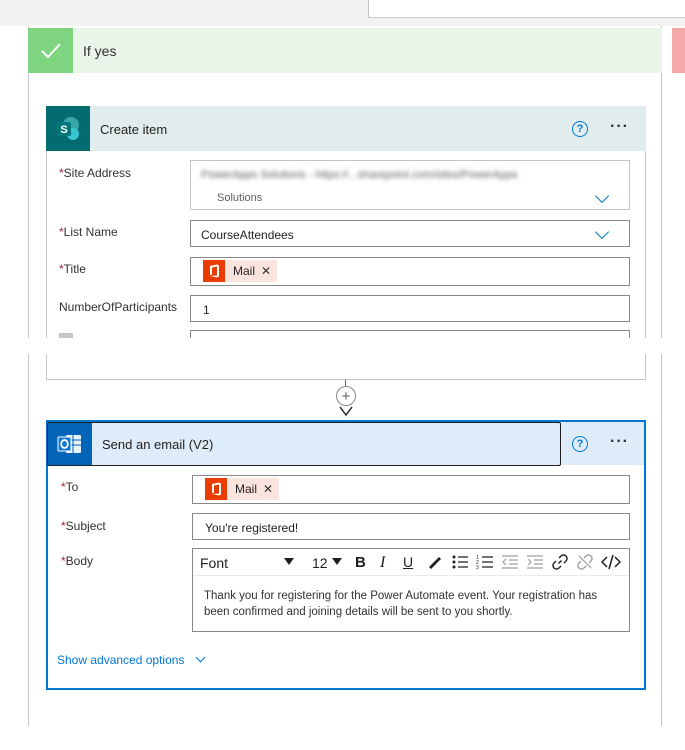 Image resolution: width=685 pixels, height=750 pixels. What do you see at coordinates (214, 563) in the screenshot?
I see `font-select: Font` at bounding box center [214, 563].